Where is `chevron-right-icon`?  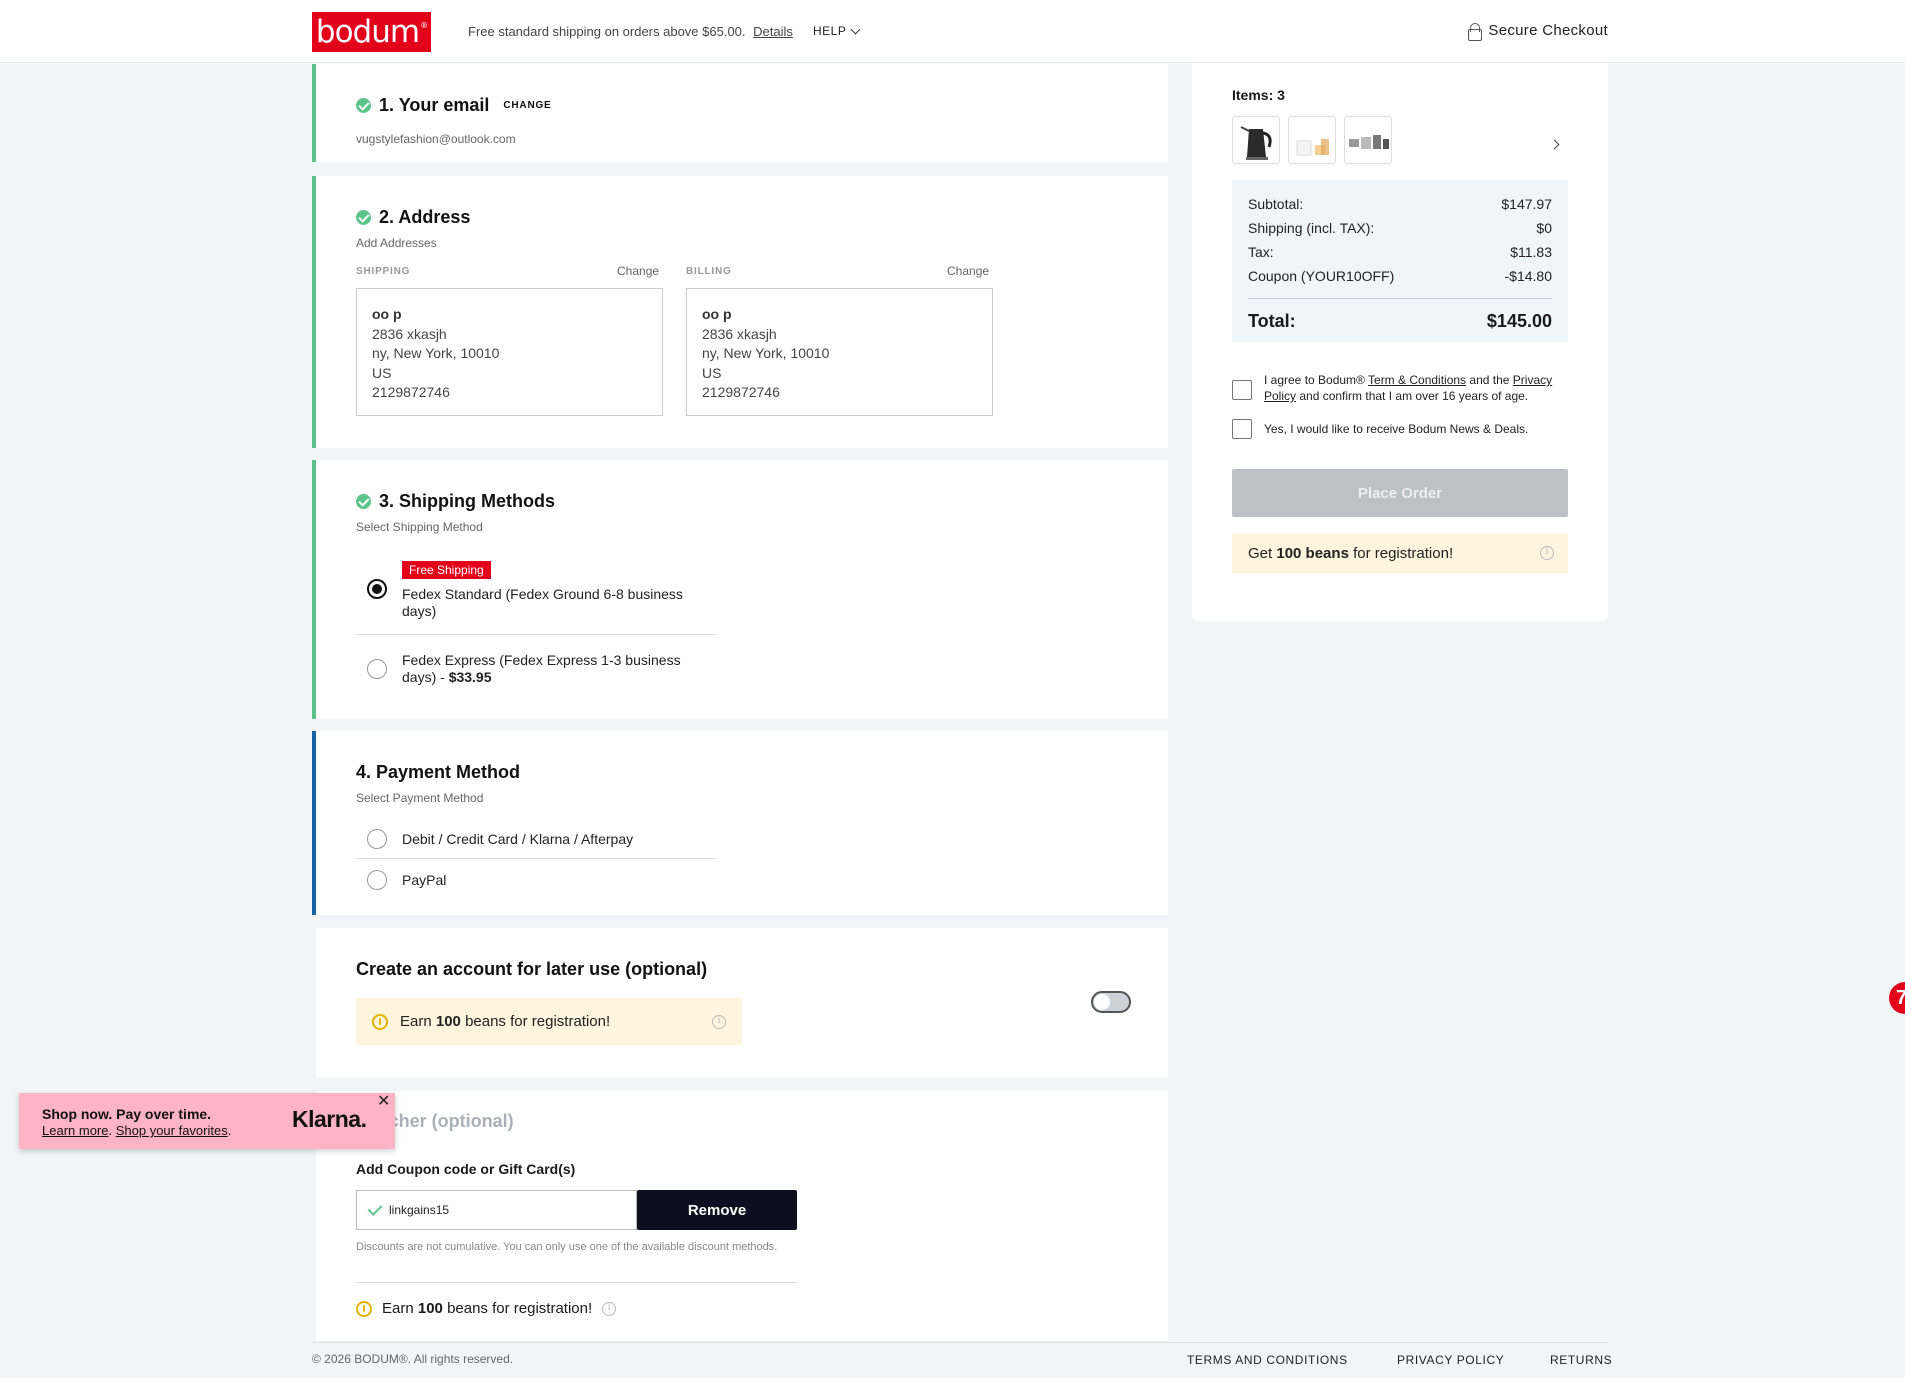 chevron-right-icon is located at coordinates (1554, 144).